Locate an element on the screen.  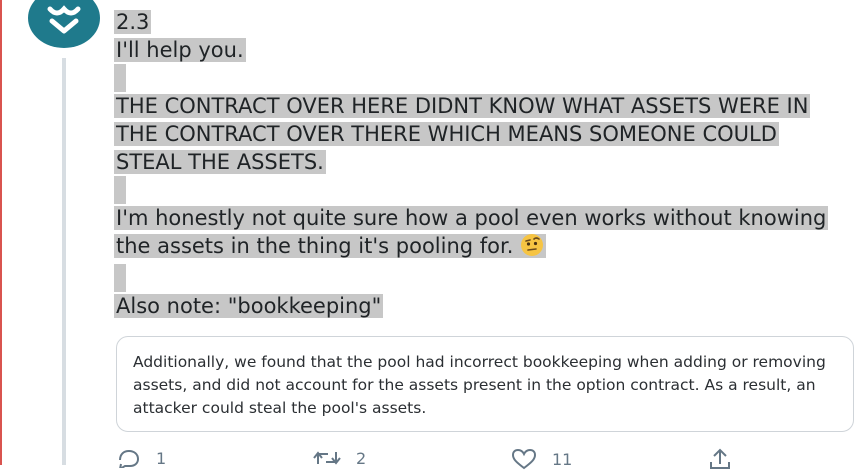
like-count: 11 is located at coordinates (562, 459).